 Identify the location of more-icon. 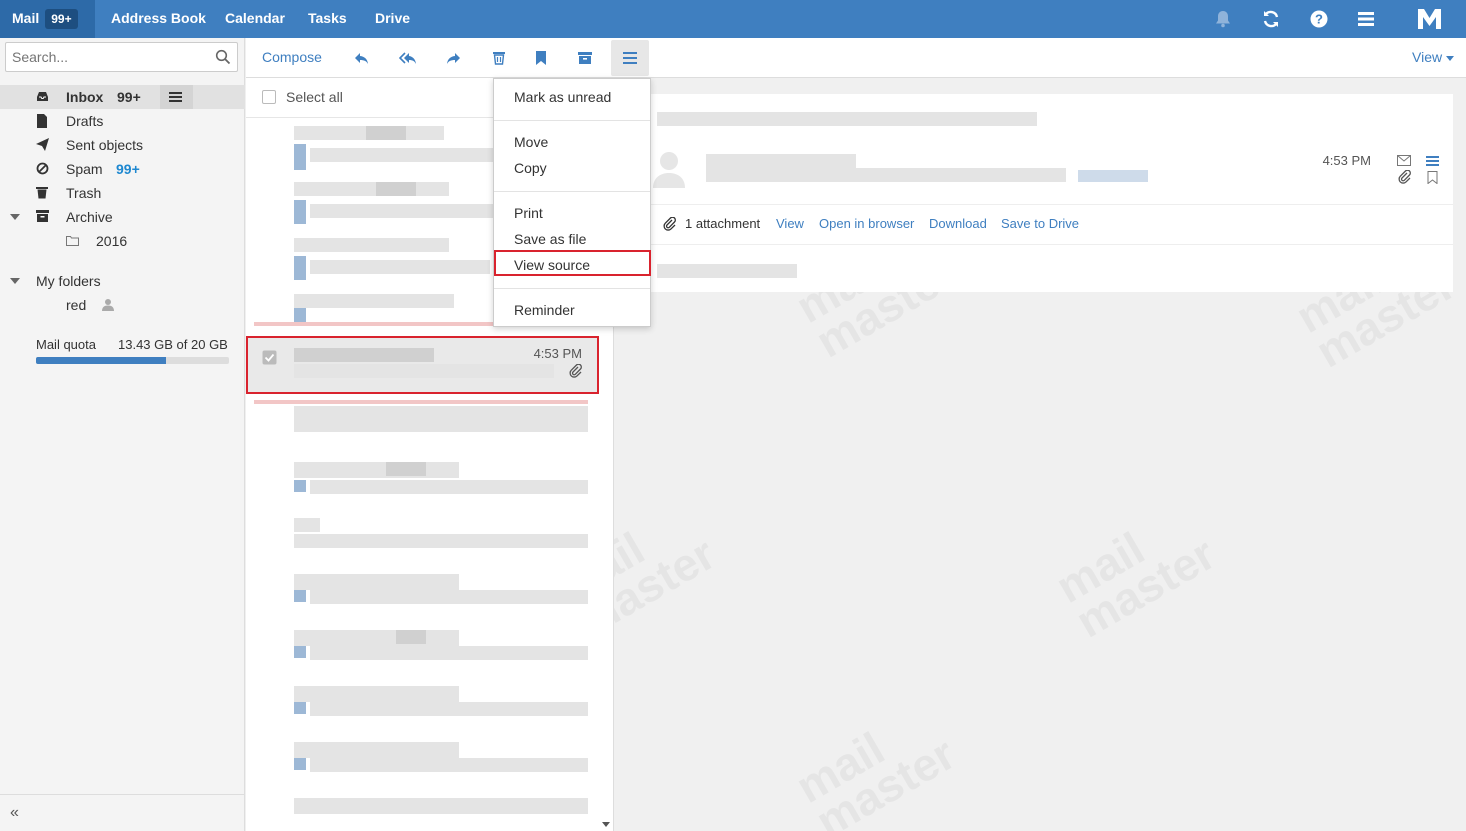
(630, 58).